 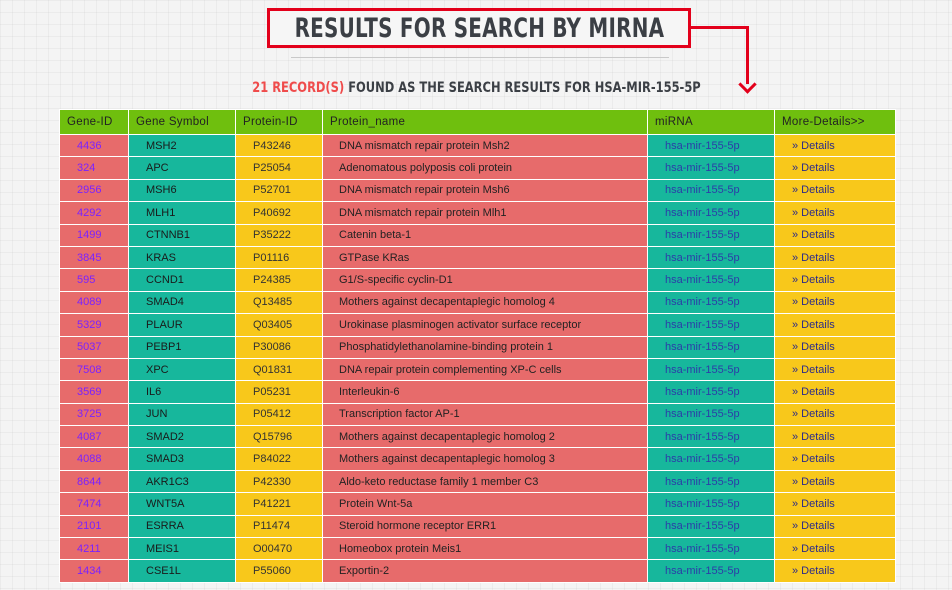 I want to click on protein-name-cell: GTPase KRas, so click(x=485, y=257).